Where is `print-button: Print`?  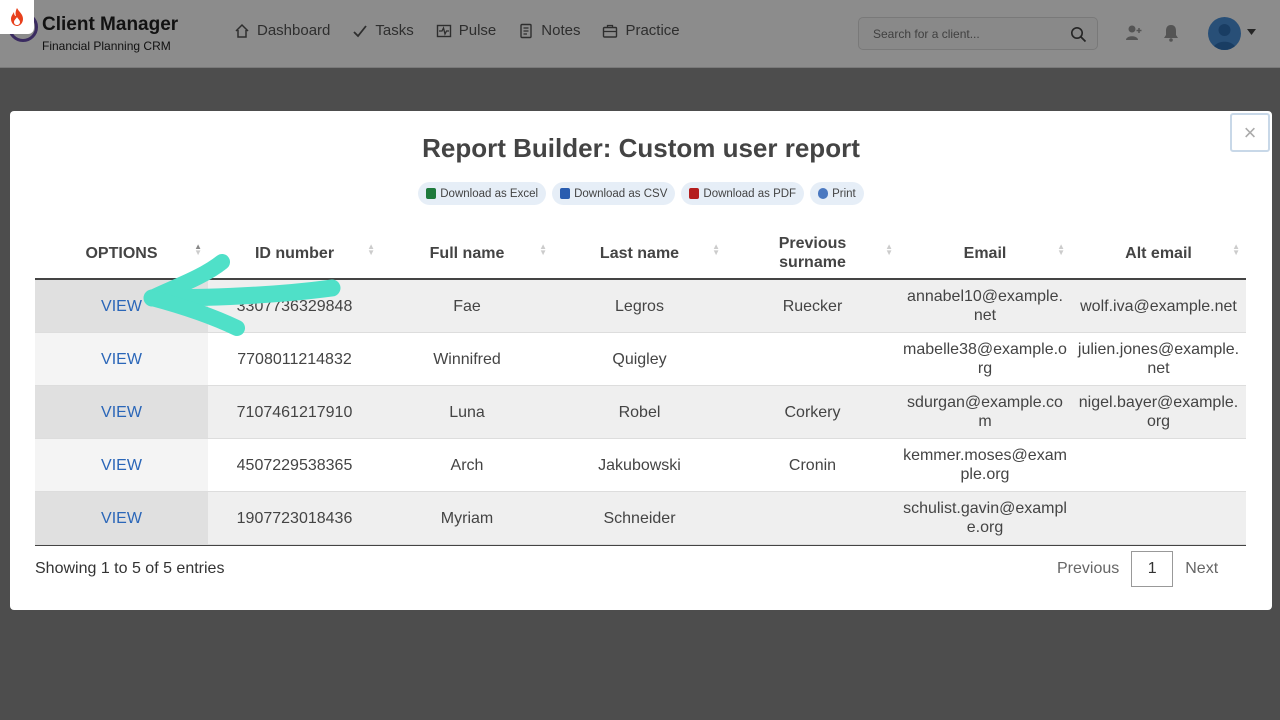
print-button: Print is located at coordinates (837, 193).